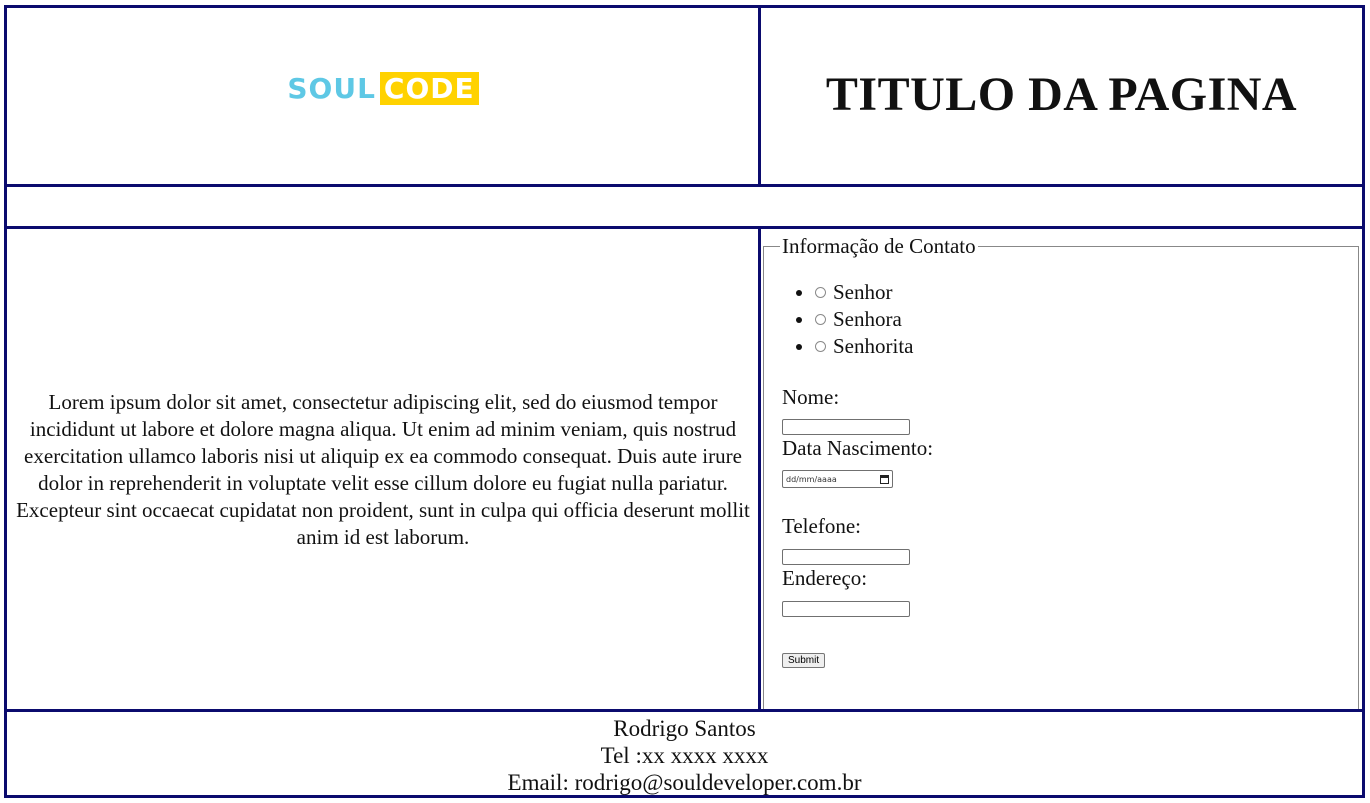 This screenshot has height=803, width=1370. I want to click on footer-email: Email: rodrigo@souldeveloper.com.br, so click(684, 782).